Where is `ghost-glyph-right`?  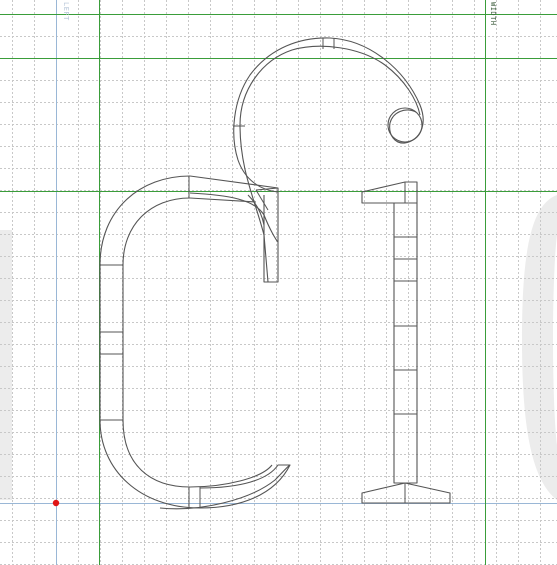
ghost-glyph-right is located at coordinates (539, 347).